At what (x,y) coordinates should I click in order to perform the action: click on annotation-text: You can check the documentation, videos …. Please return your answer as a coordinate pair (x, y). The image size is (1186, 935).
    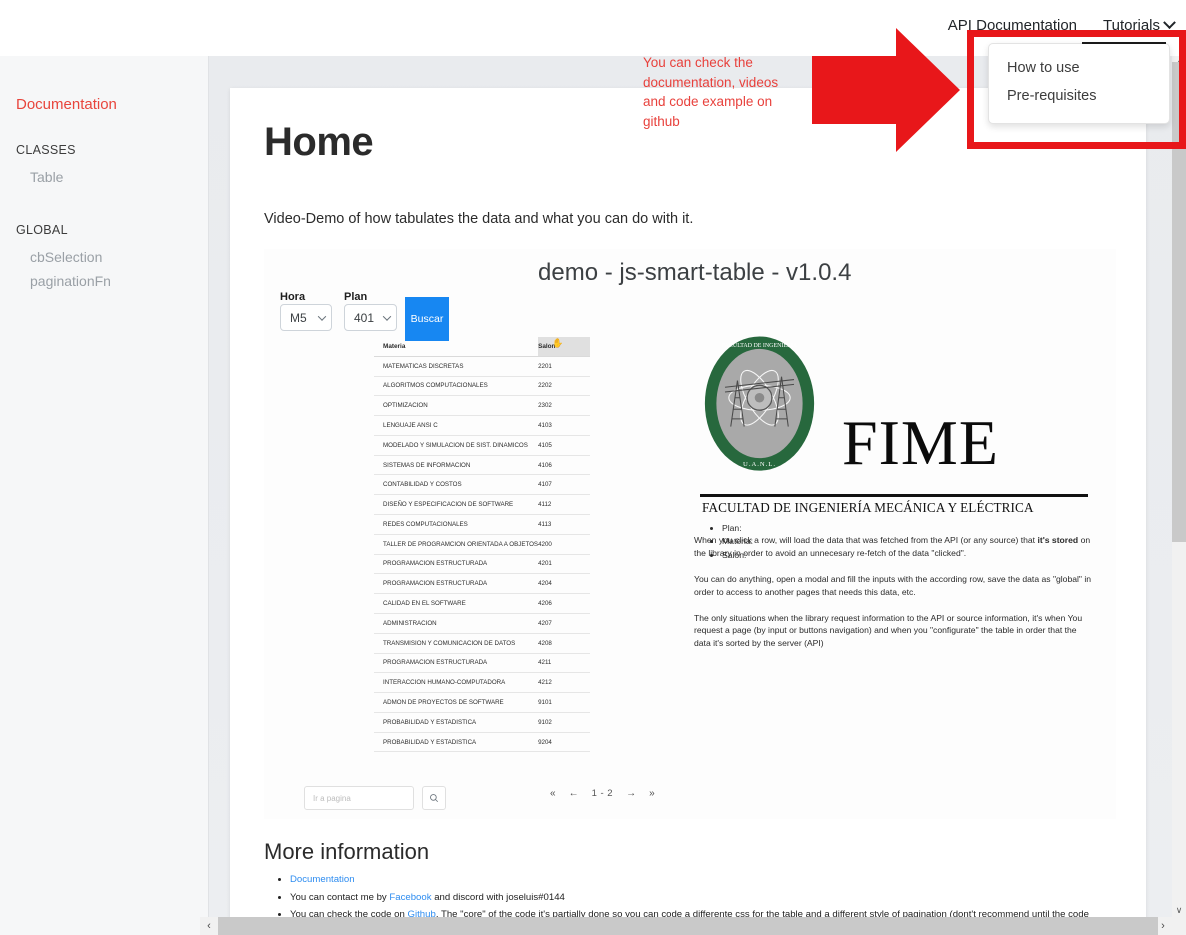
    Looking at the image, I should click on (711, 92).